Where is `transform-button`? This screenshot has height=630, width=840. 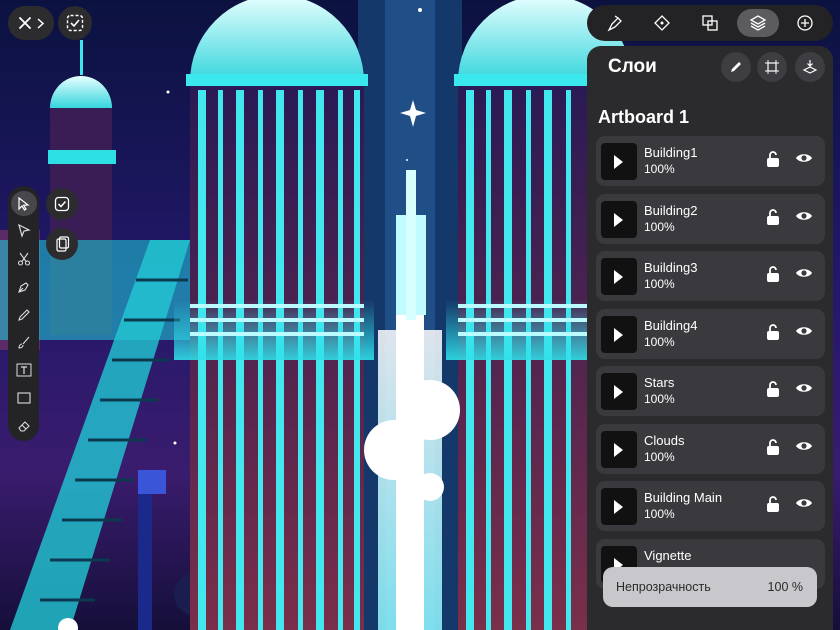
transform-button is located at coordinates (662, 23).